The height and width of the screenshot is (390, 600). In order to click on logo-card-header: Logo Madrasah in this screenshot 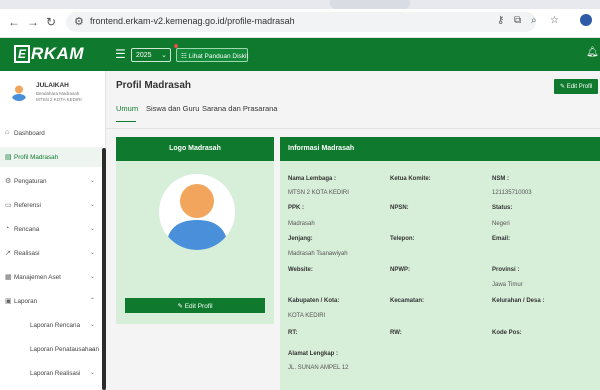, I will do `click(195, 149)`.